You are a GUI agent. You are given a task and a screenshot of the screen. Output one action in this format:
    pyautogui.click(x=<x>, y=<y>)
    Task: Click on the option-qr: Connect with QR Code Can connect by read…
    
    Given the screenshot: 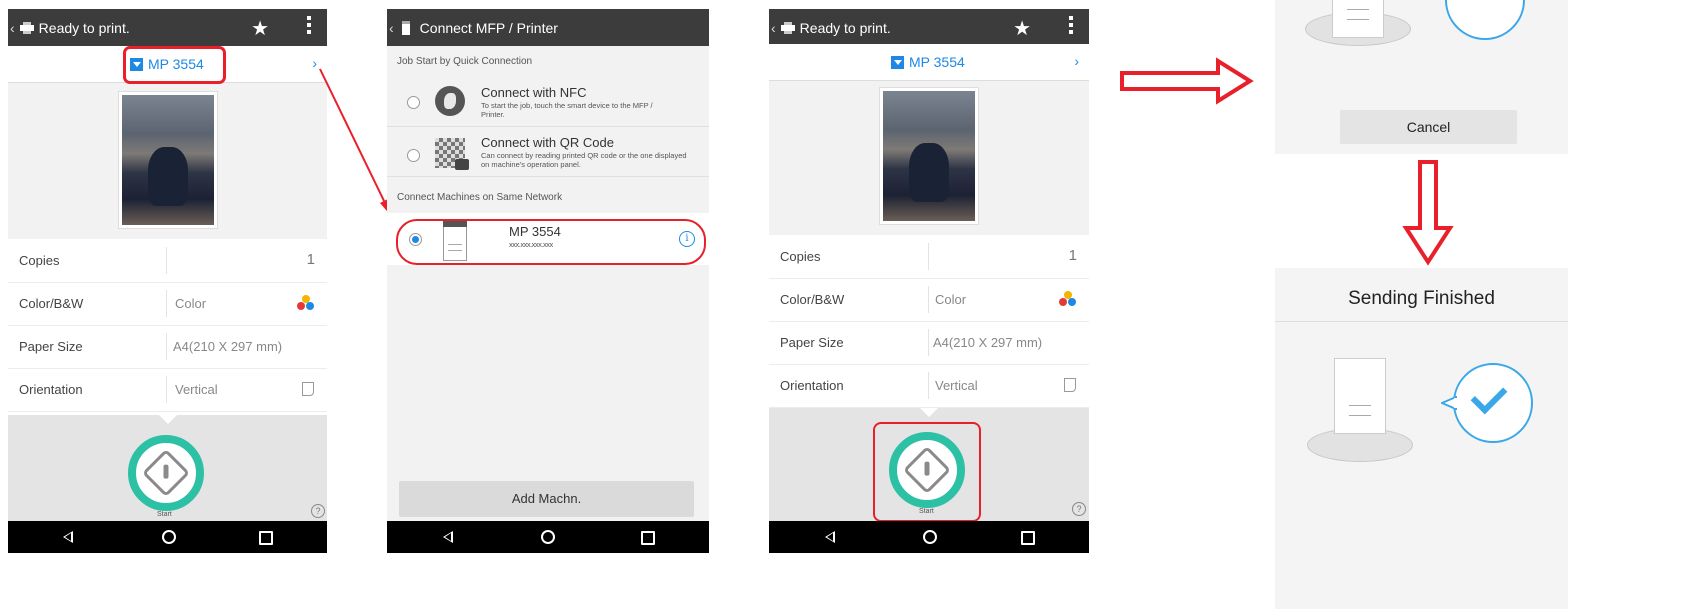 What is the action you would take?
    pyautogui.click(x=548, y=151)
    